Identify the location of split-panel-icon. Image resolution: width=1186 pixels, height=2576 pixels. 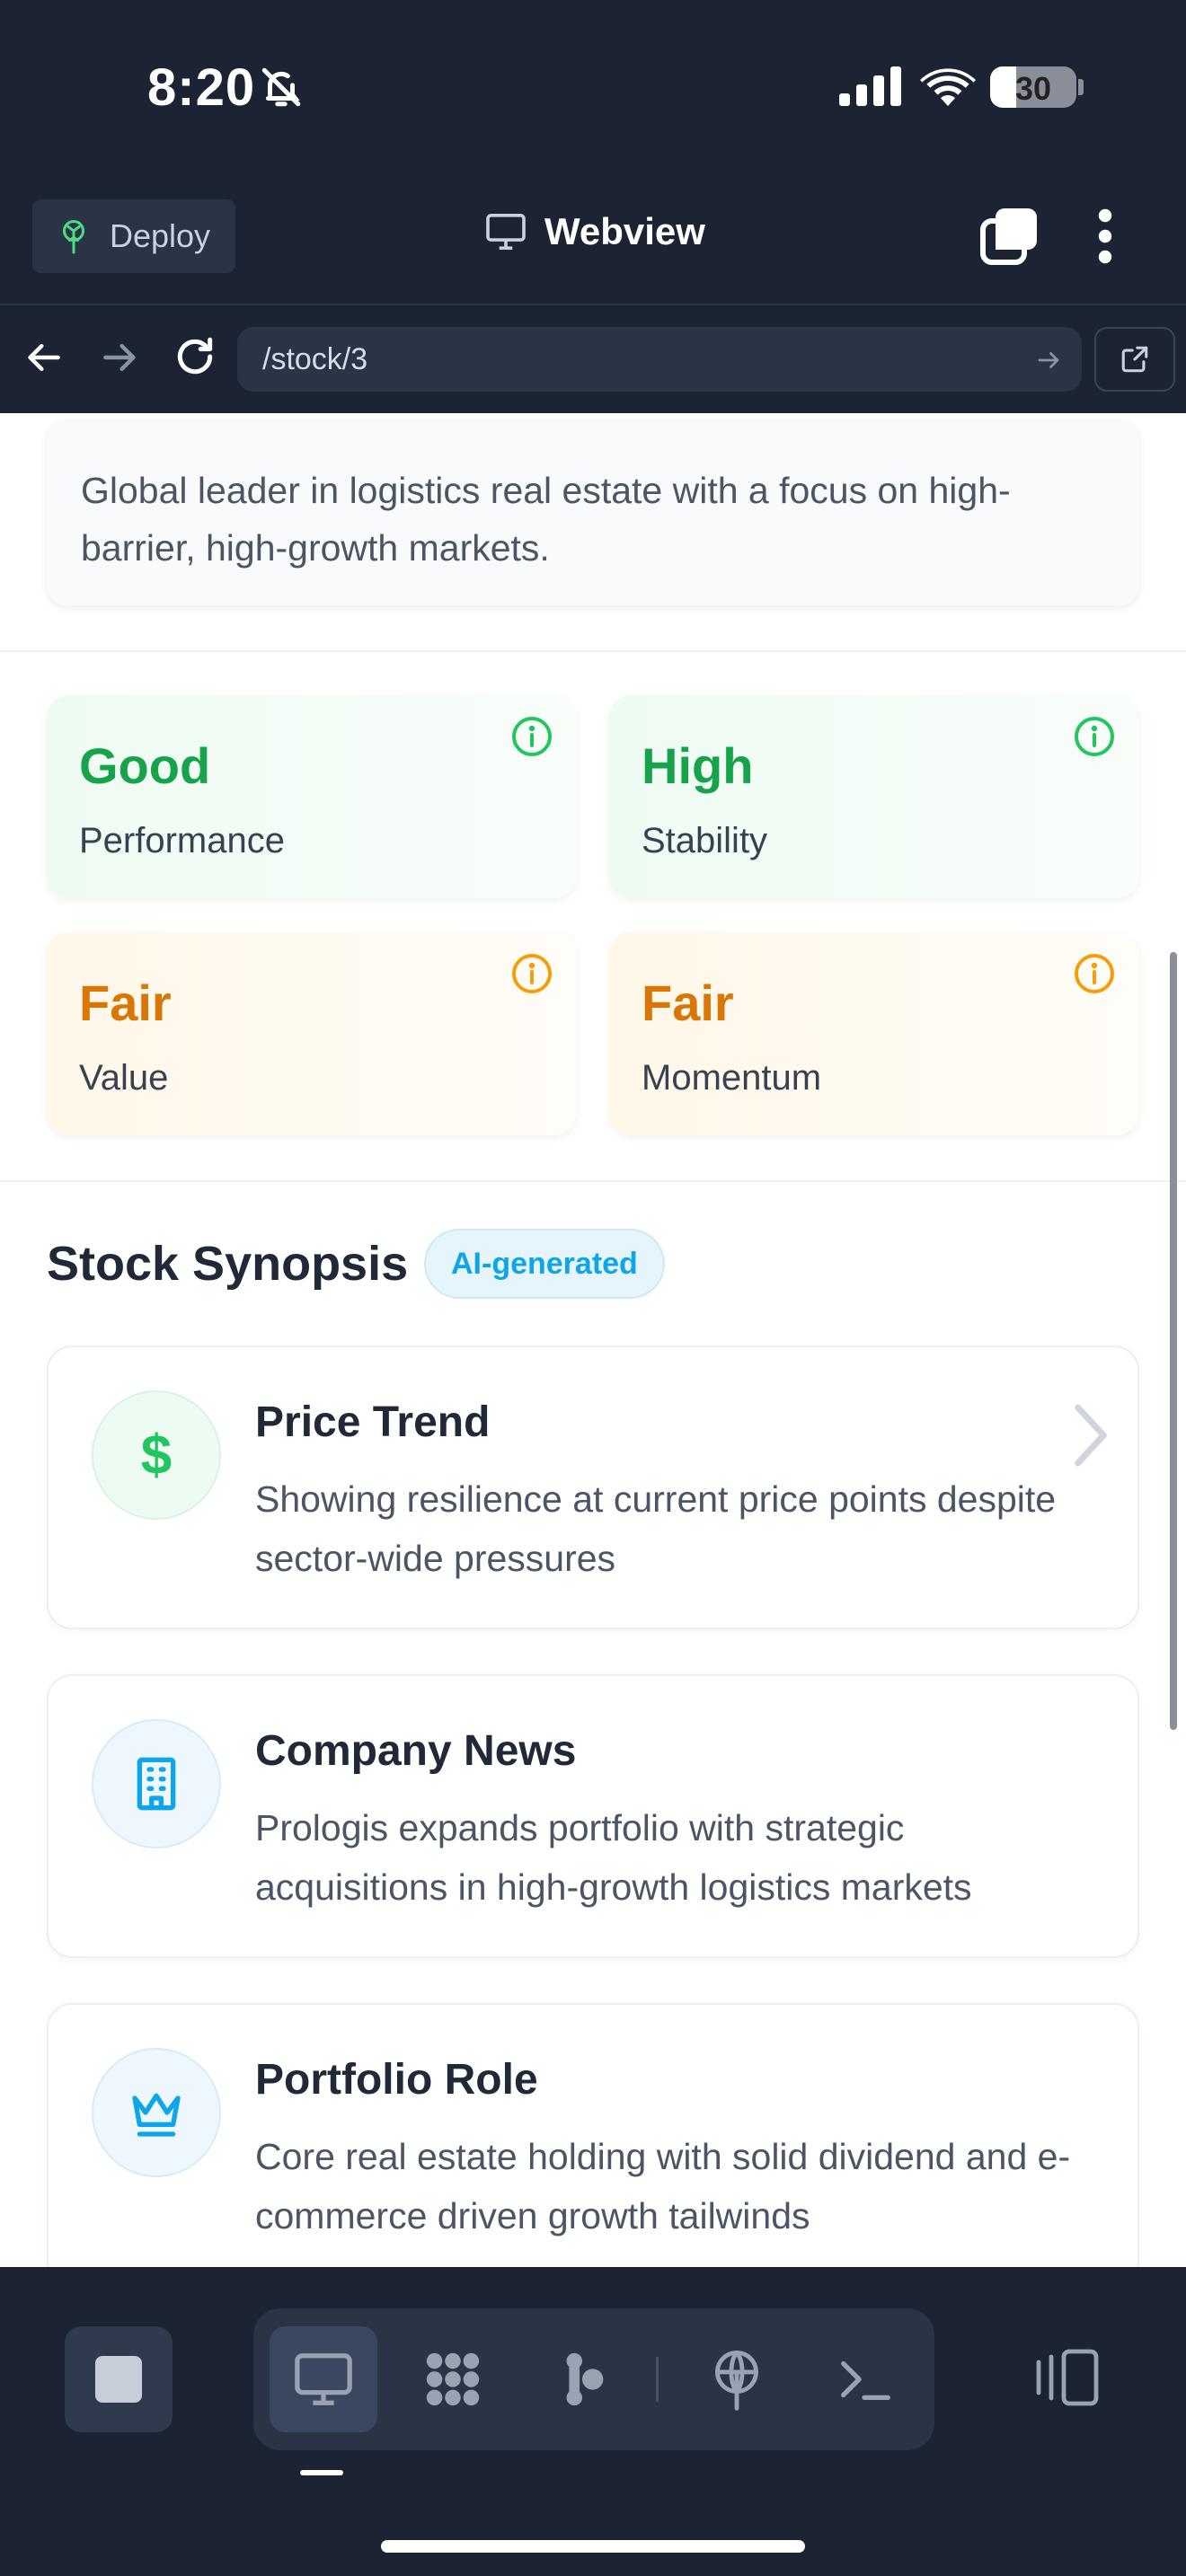
(1067, 2377).